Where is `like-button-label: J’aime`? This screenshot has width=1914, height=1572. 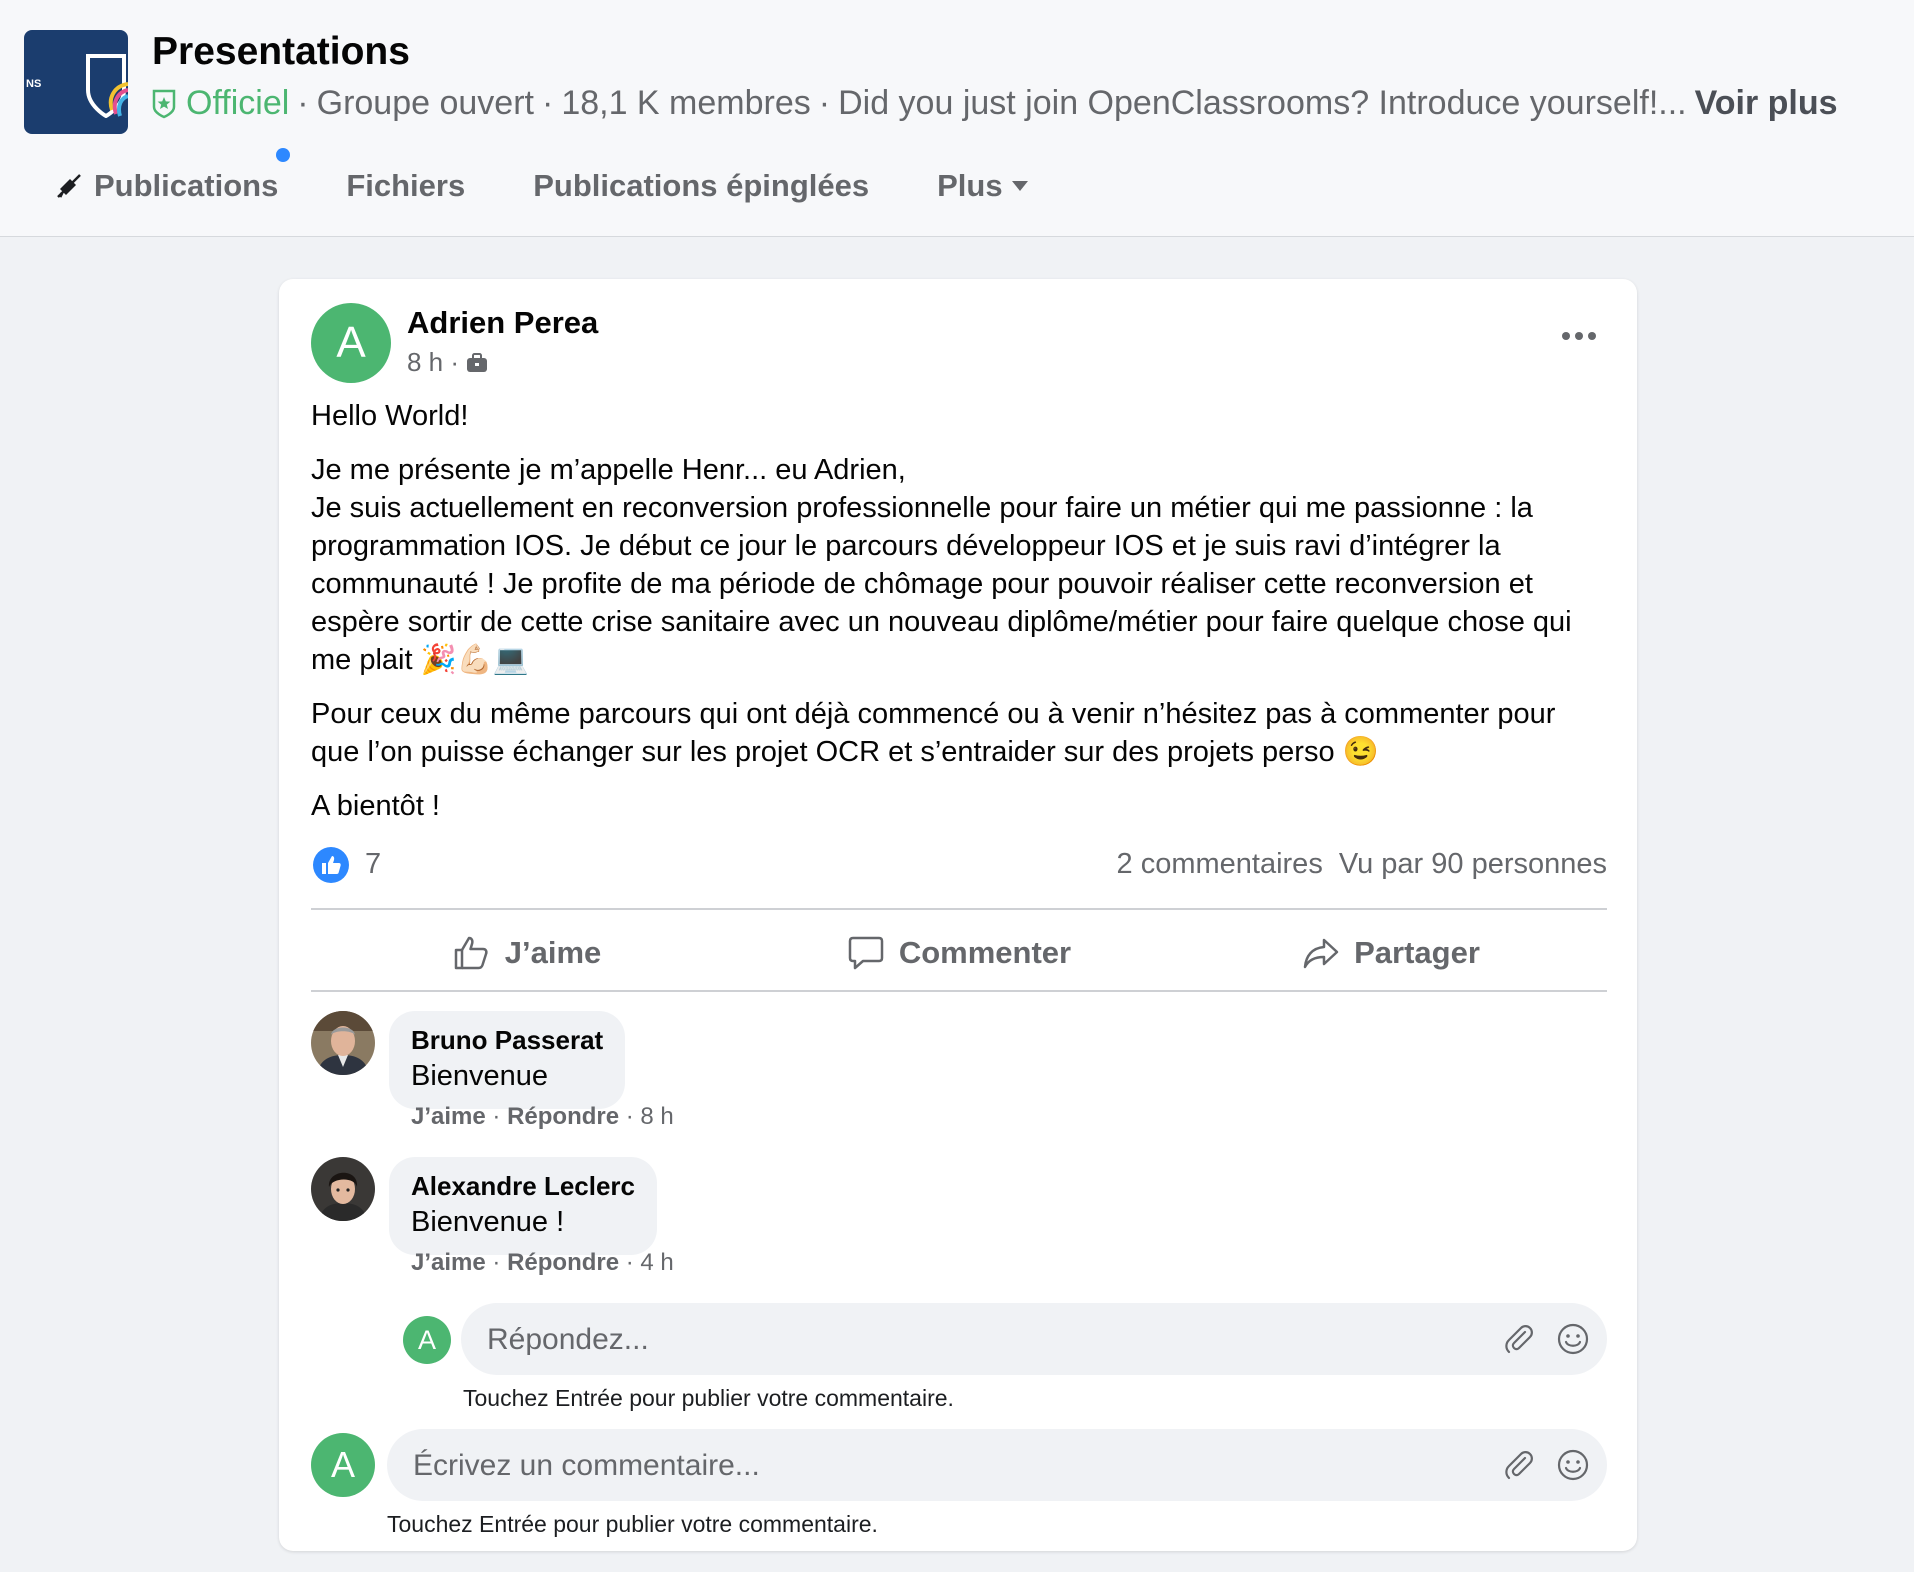
like-button-label: J’aime is located at coordinates (553, 952).